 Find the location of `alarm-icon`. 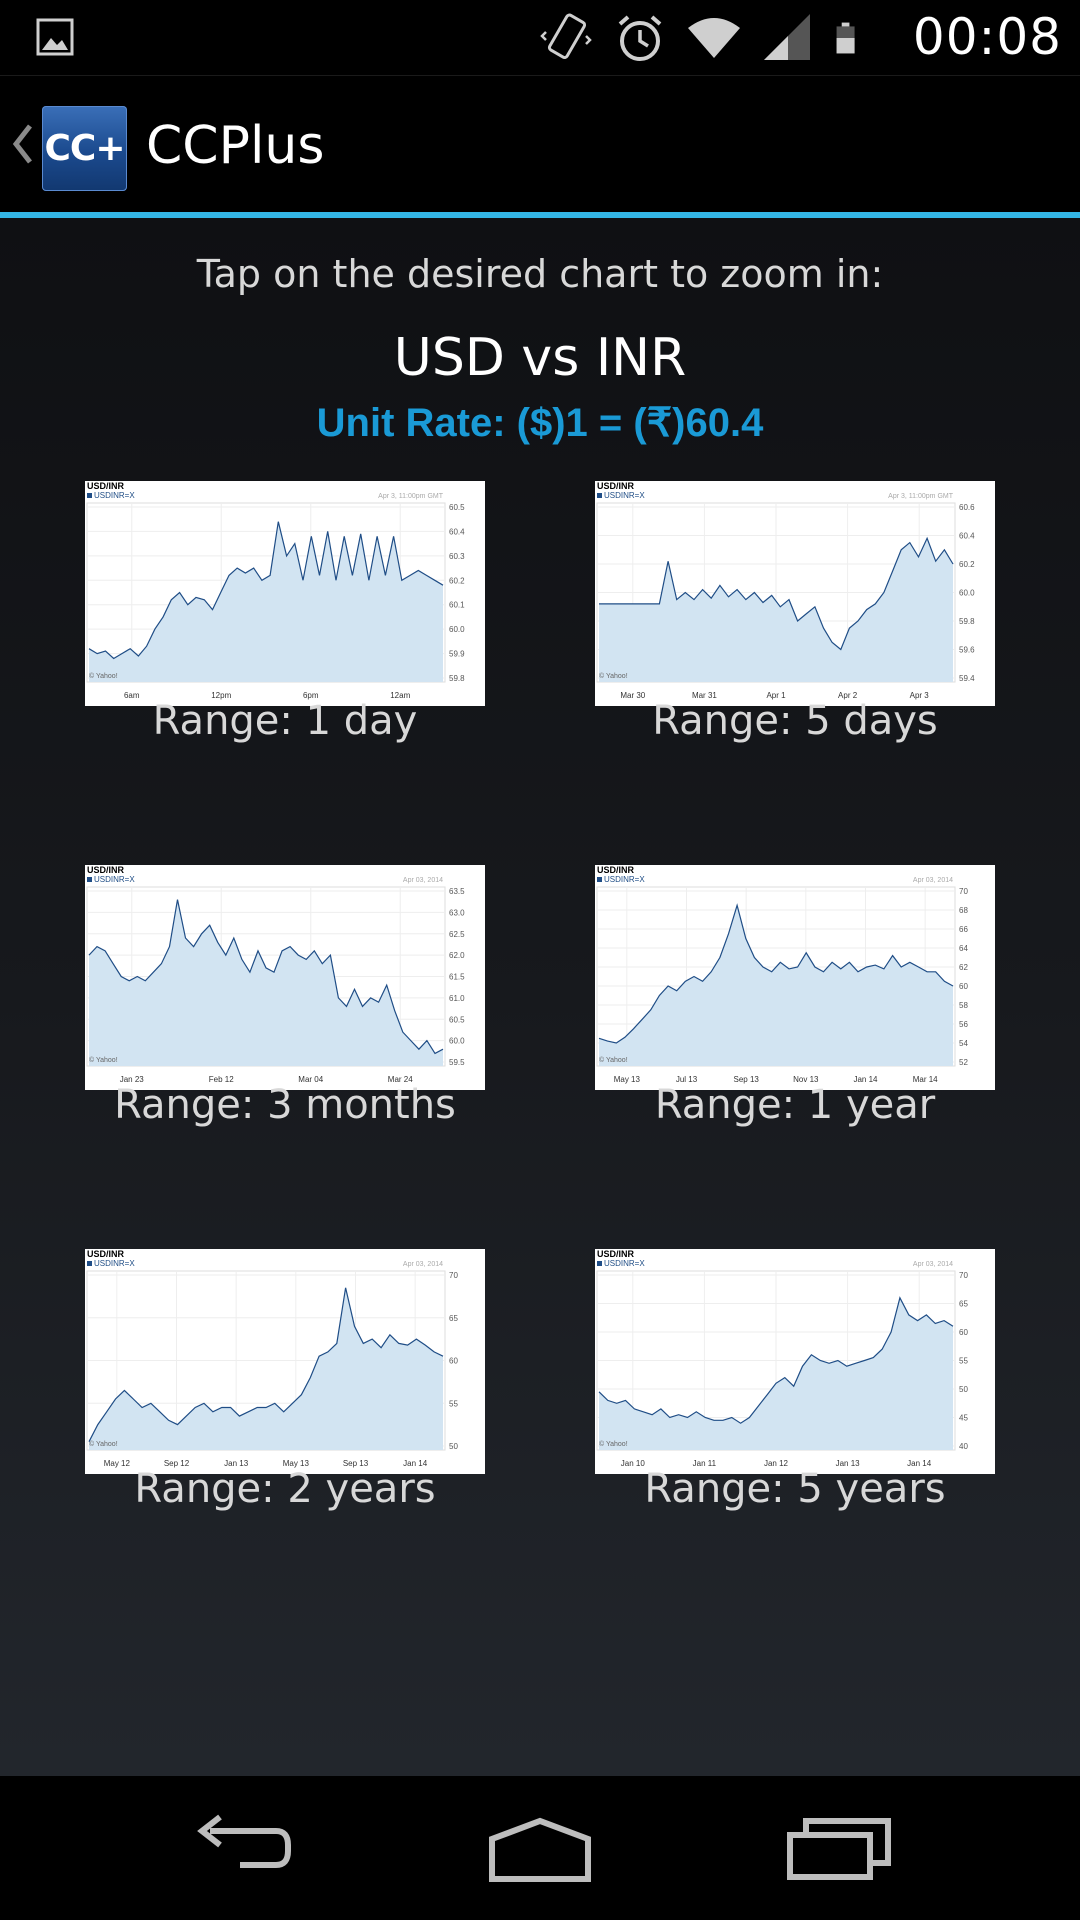

alarm-icon is located at coordinates (640, 38).